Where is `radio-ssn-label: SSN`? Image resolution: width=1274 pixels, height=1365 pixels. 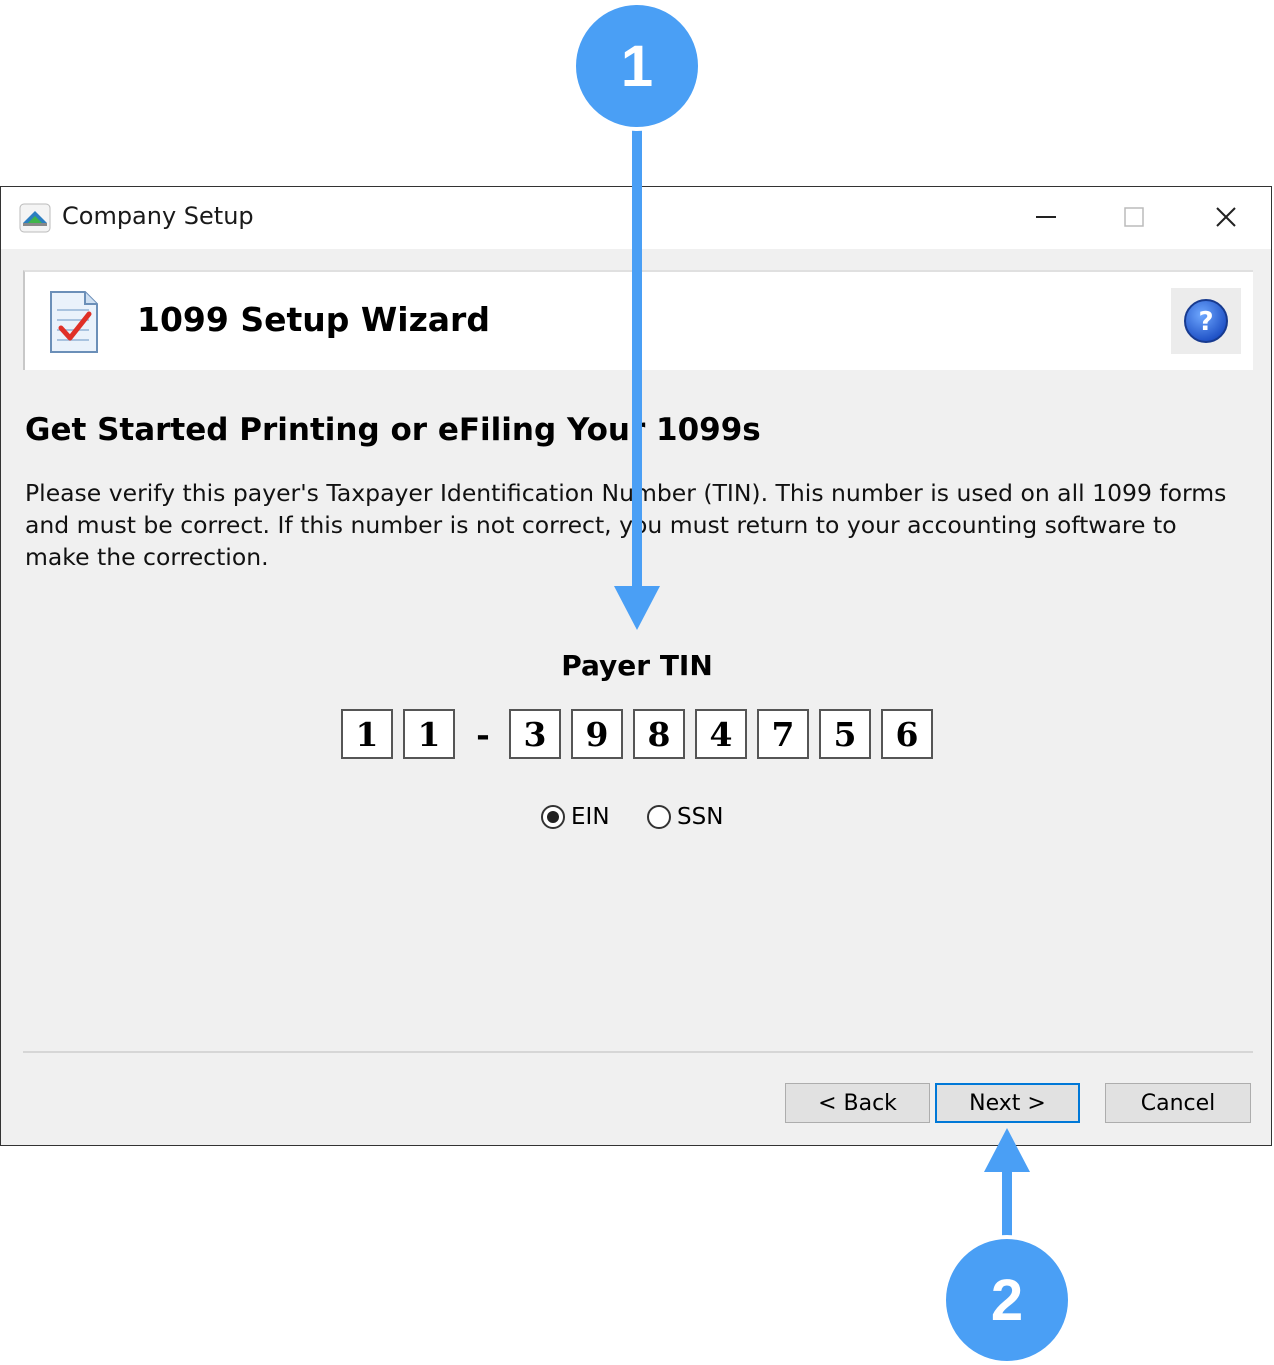 radio-ssn-label: SSN is located at coordinates (700, 817).